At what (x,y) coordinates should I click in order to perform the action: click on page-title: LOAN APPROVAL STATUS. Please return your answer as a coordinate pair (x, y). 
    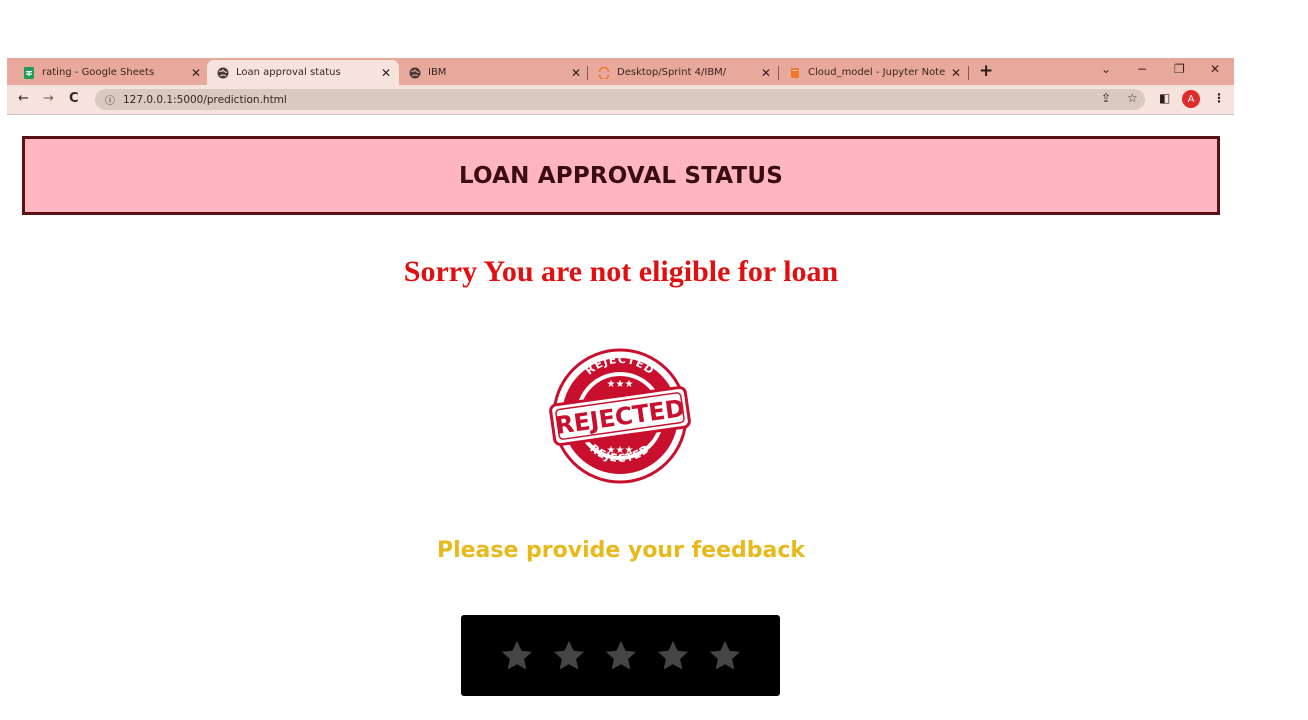
    Looking at the image, I should click on (621, 175).